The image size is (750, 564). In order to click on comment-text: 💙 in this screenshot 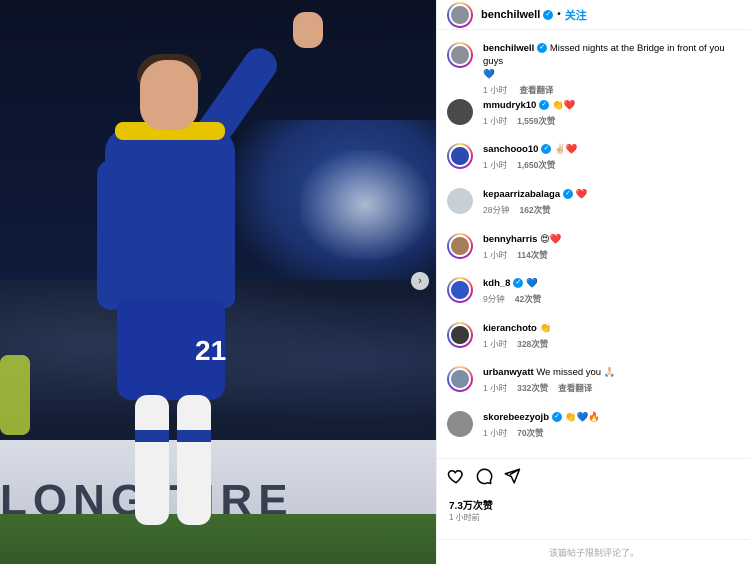, I will do `click(532, 283)`.